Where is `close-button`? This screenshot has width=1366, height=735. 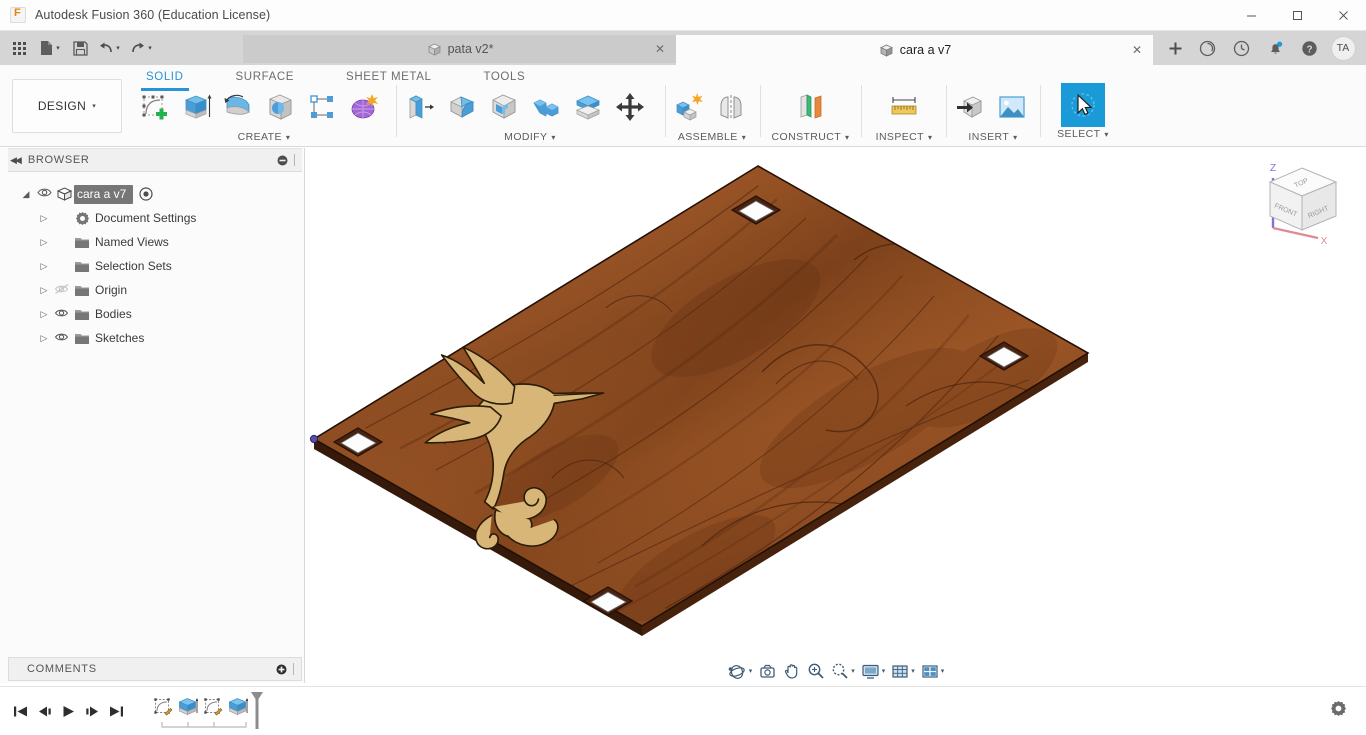
close-button is located at coordinates (1343, 15).